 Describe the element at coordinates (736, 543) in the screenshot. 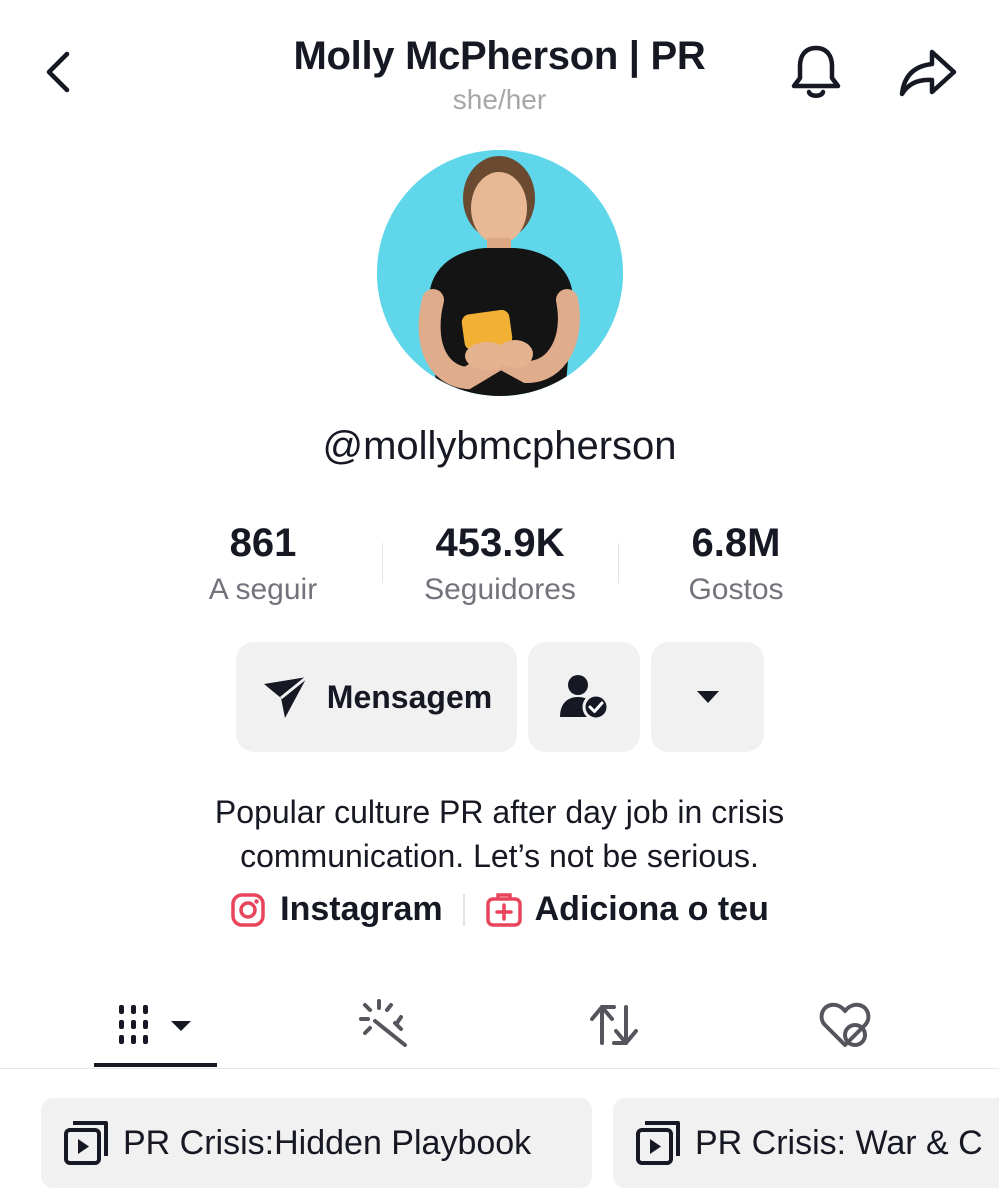

I see `stat-likes-value: 6.8M` at that location.